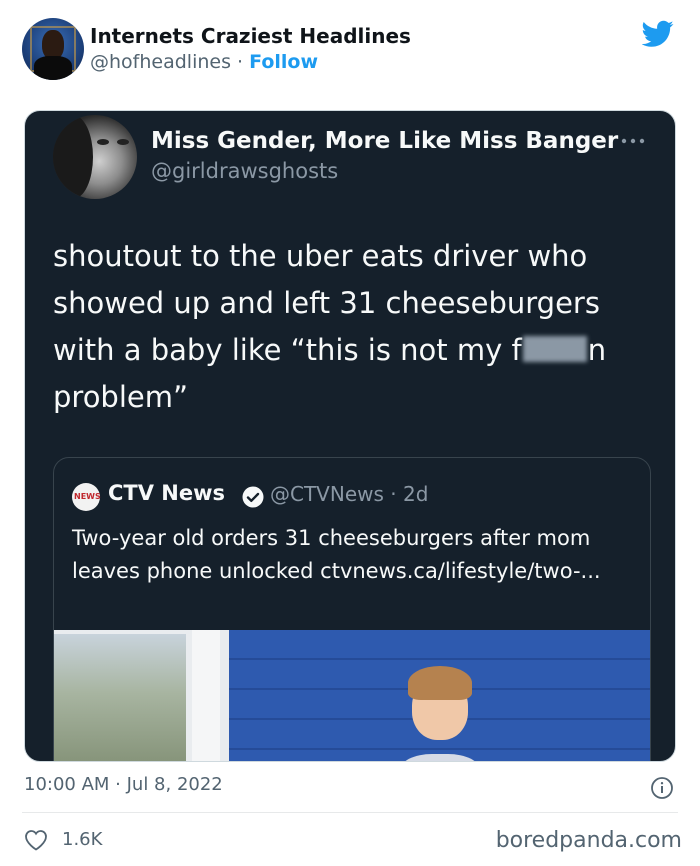 The image size is (700, 866). I want to click on window-post, so click(206, 695).